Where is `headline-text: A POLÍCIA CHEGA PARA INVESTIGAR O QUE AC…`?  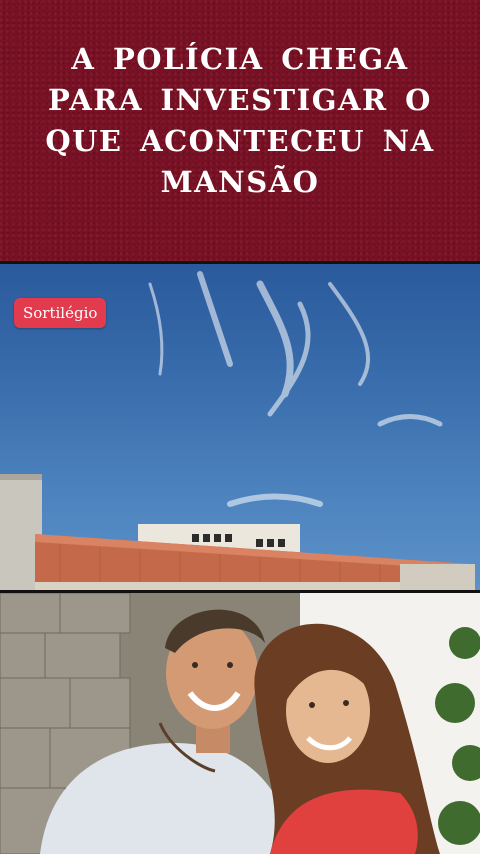 headline-text: A POLÍCIA CHEGA PARA INVESTIGAR O QUE AC… is located at coordinates (240, 120).